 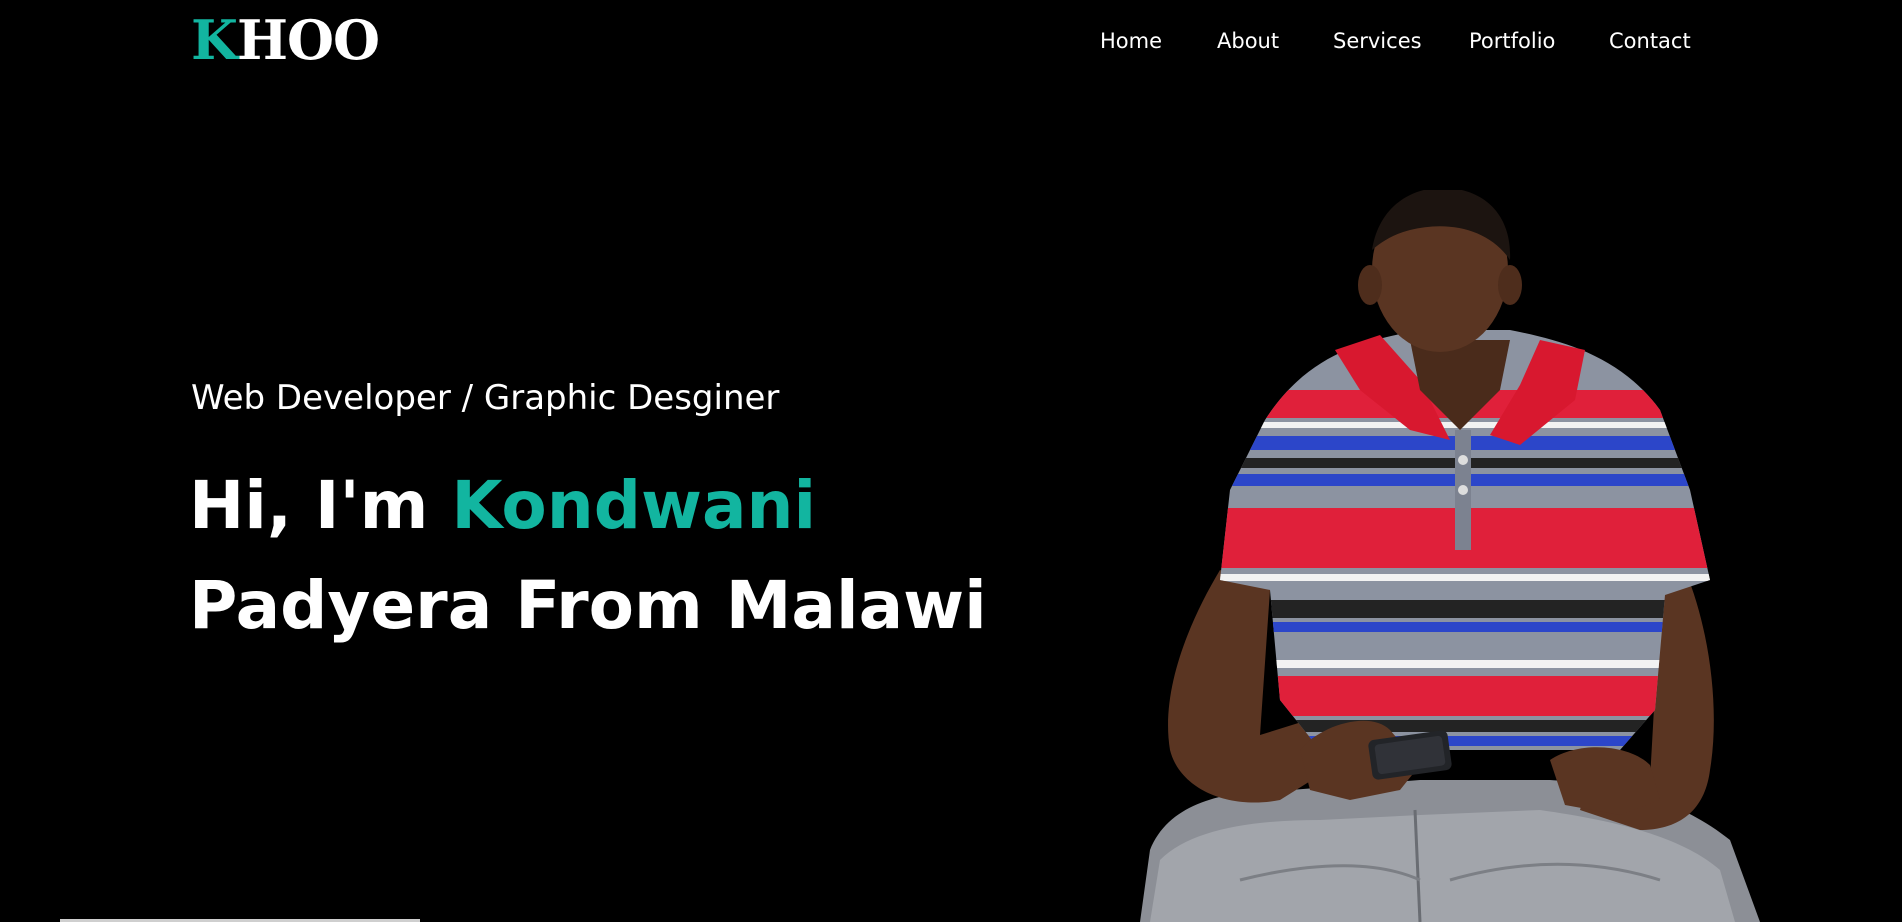 What do you see at coordinates (639, 556) in the screenshot?
I see `hero-title: Hi, I'm Kondwani Padyera From Malawi` at bounding box center [639, 556].